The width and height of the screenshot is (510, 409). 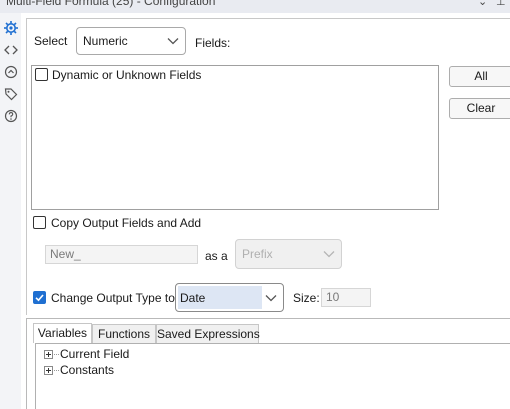 I want to click on tree-node-label: Current Field, so click(x=95, y=354).